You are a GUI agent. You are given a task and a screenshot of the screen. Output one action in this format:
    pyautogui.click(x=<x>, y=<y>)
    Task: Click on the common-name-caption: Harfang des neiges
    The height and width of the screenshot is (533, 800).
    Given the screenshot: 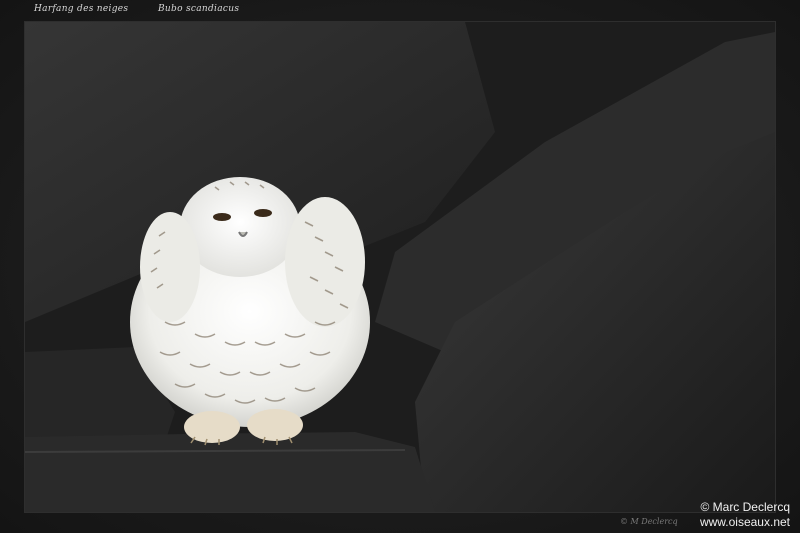 What is the action you would take?
    pyautogui.click(x=81, y=9)
    